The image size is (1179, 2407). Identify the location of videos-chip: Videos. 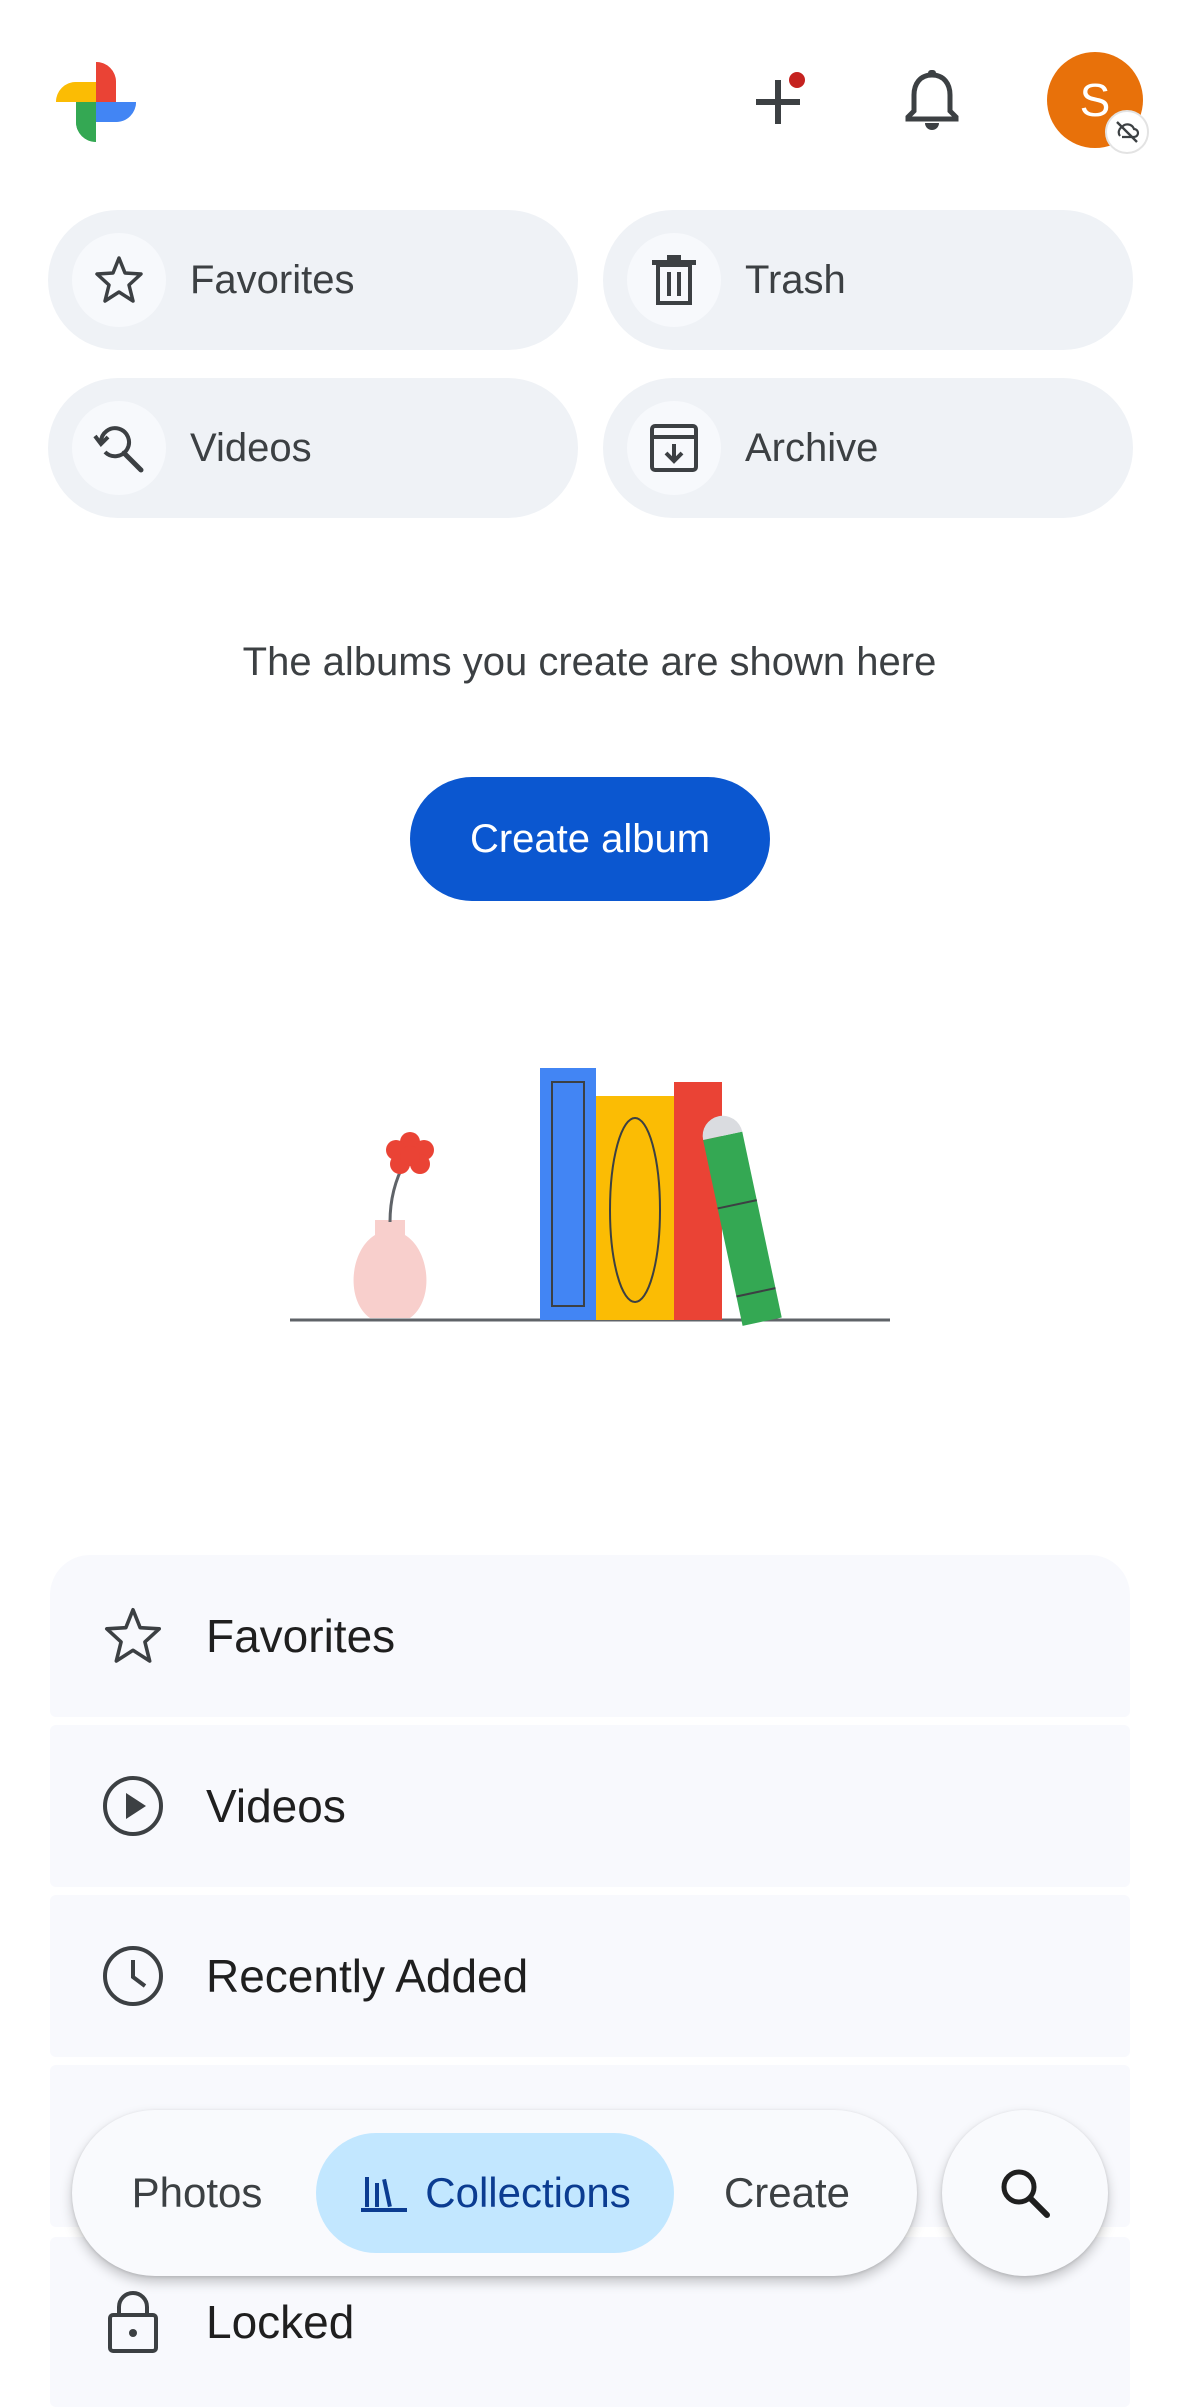
(313, 448).